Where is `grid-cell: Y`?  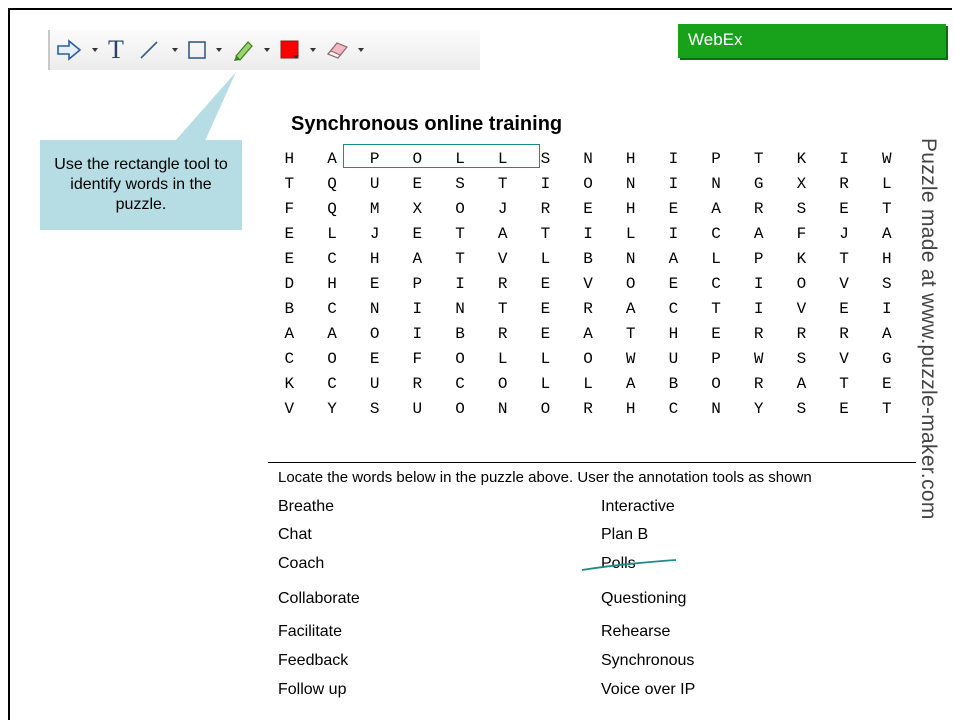 grid-cell: Y is located at coordinates (758, 408).